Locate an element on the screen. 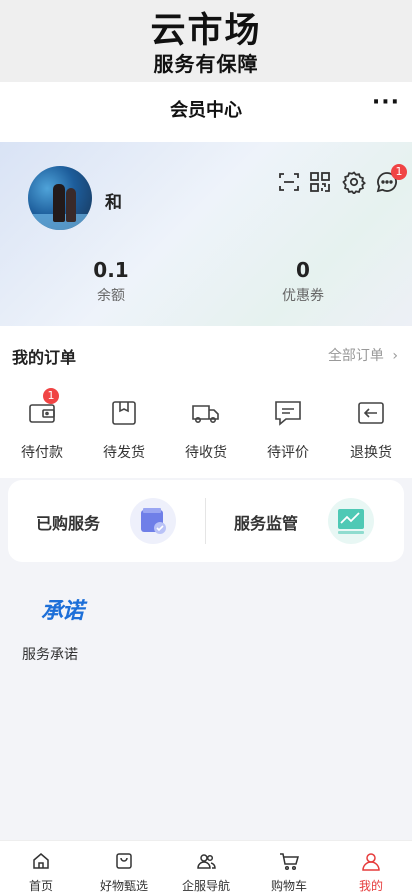  tab-label: 首页 is located at coordinates (40, 886).